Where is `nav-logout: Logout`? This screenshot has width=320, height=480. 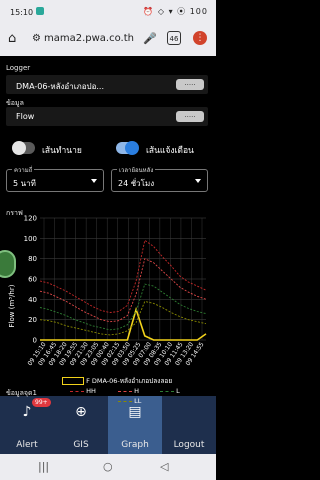
nav-logout: Logout is located at coordinates (189, 425).